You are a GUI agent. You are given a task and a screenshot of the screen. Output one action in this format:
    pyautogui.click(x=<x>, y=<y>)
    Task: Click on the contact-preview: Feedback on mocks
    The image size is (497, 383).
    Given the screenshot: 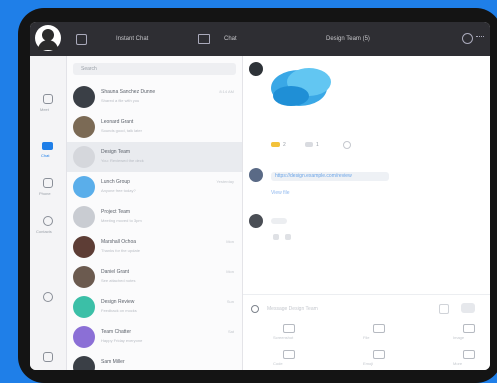 What is the action you would take?
    pyautogui.click(x=119, y=310)
    